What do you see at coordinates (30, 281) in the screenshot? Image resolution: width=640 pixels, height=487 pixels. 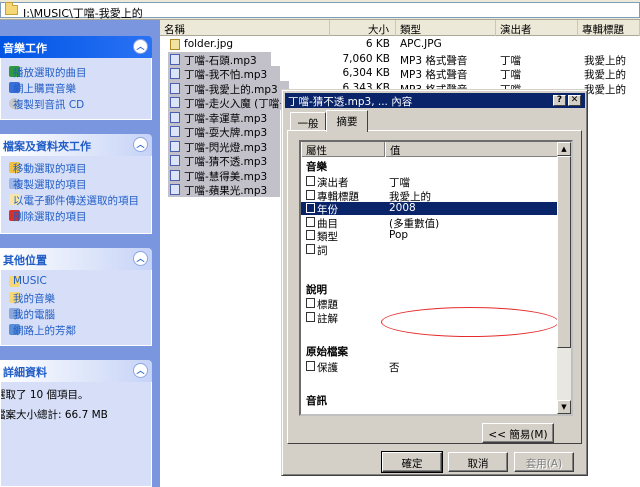 I see `place-label: MUSIC` at bounding box center [30, 281].